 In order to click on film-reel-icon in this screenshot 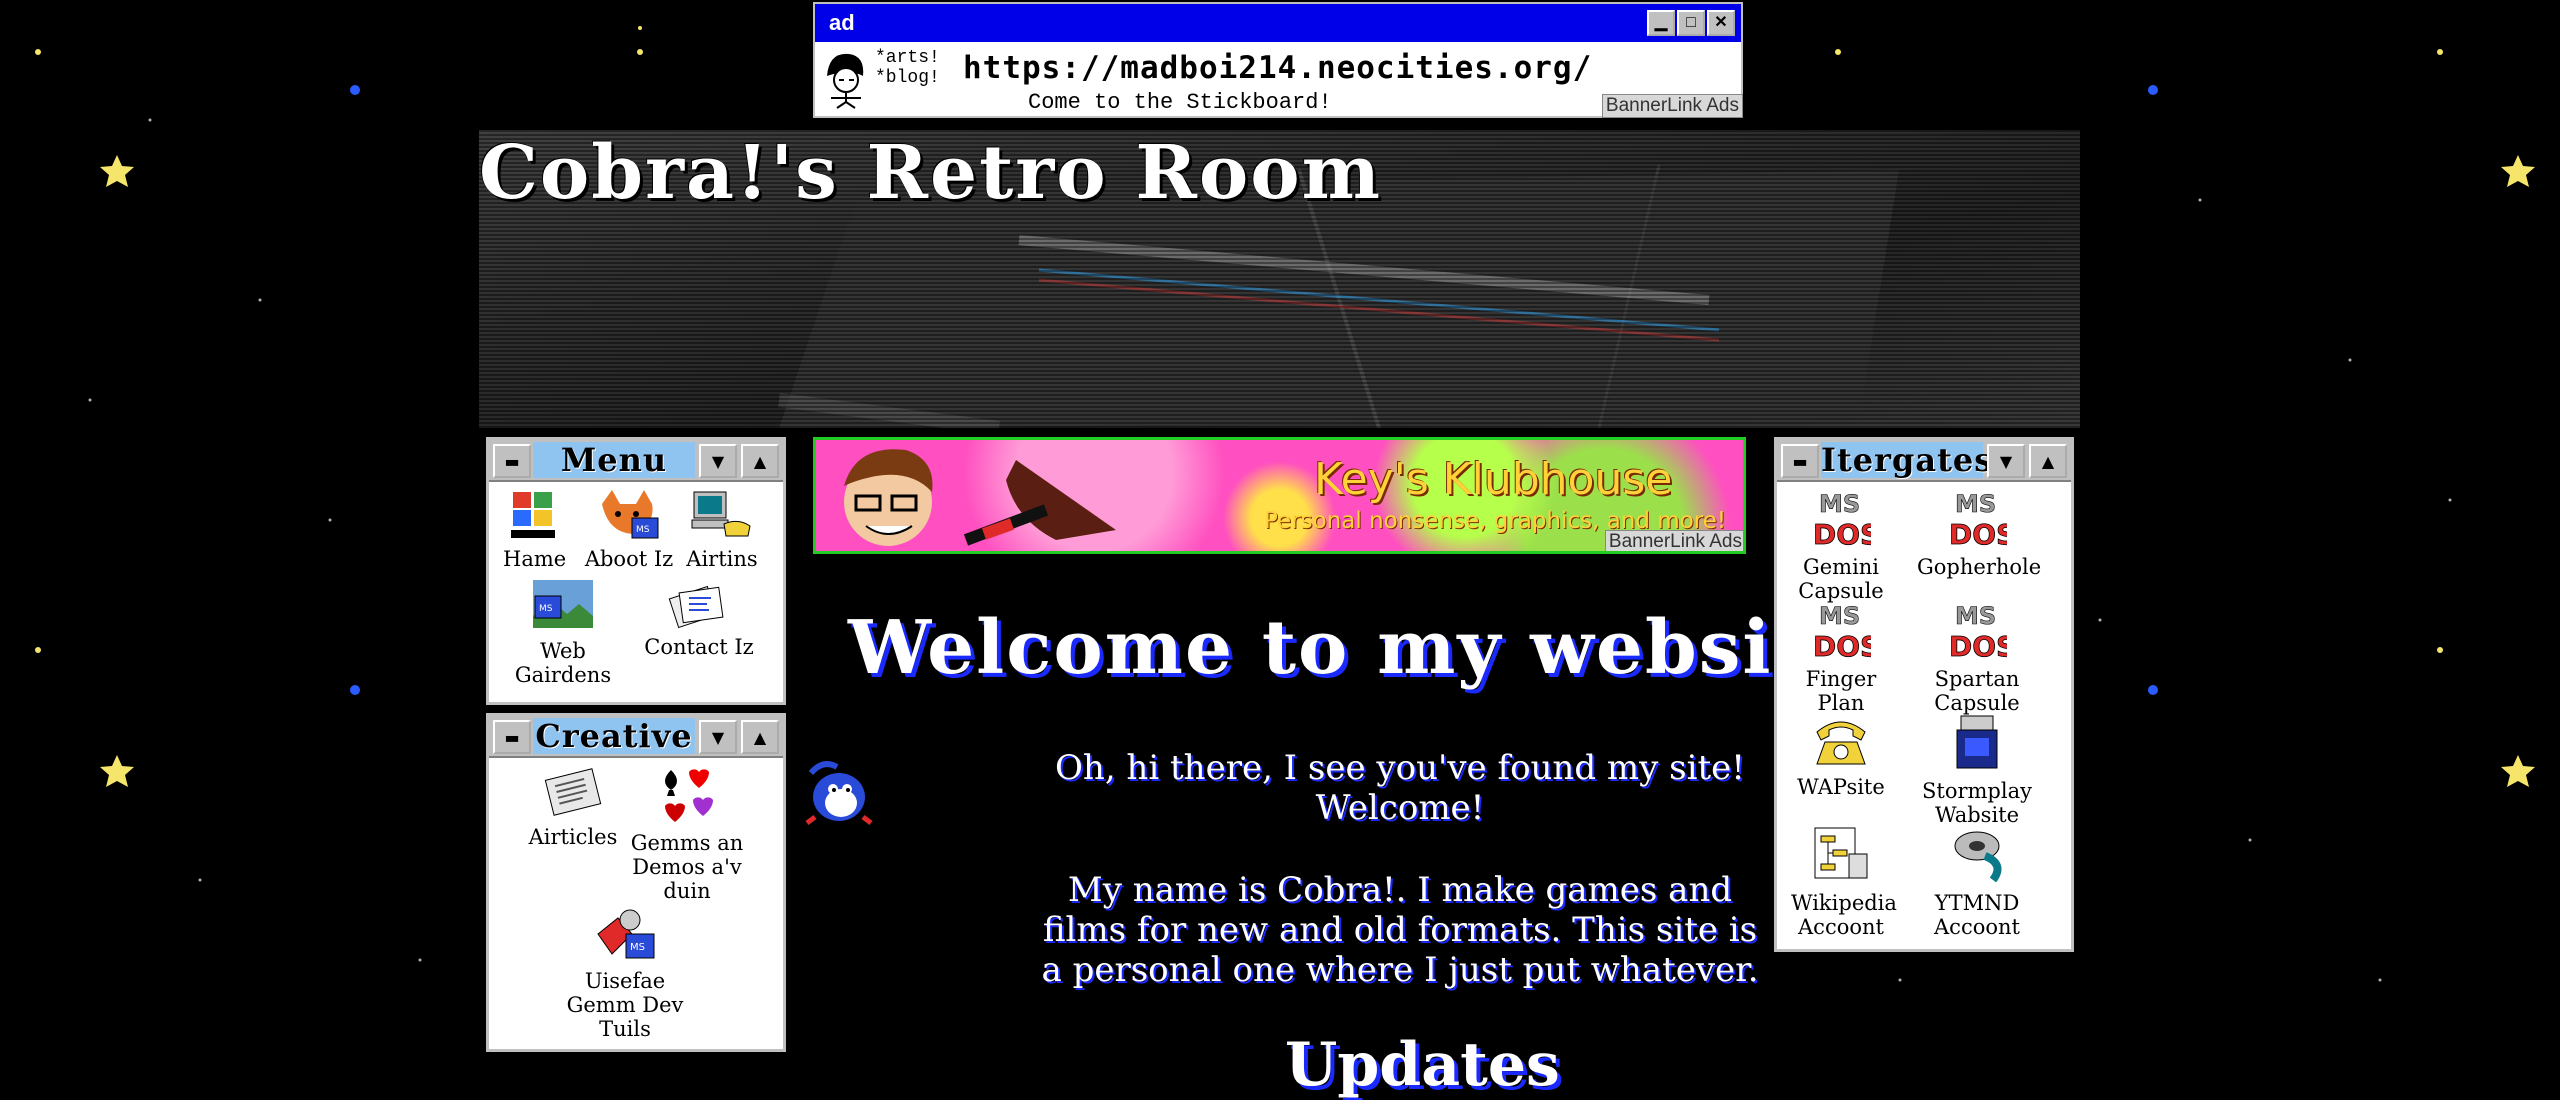, I will do `click(1978, 857)`.